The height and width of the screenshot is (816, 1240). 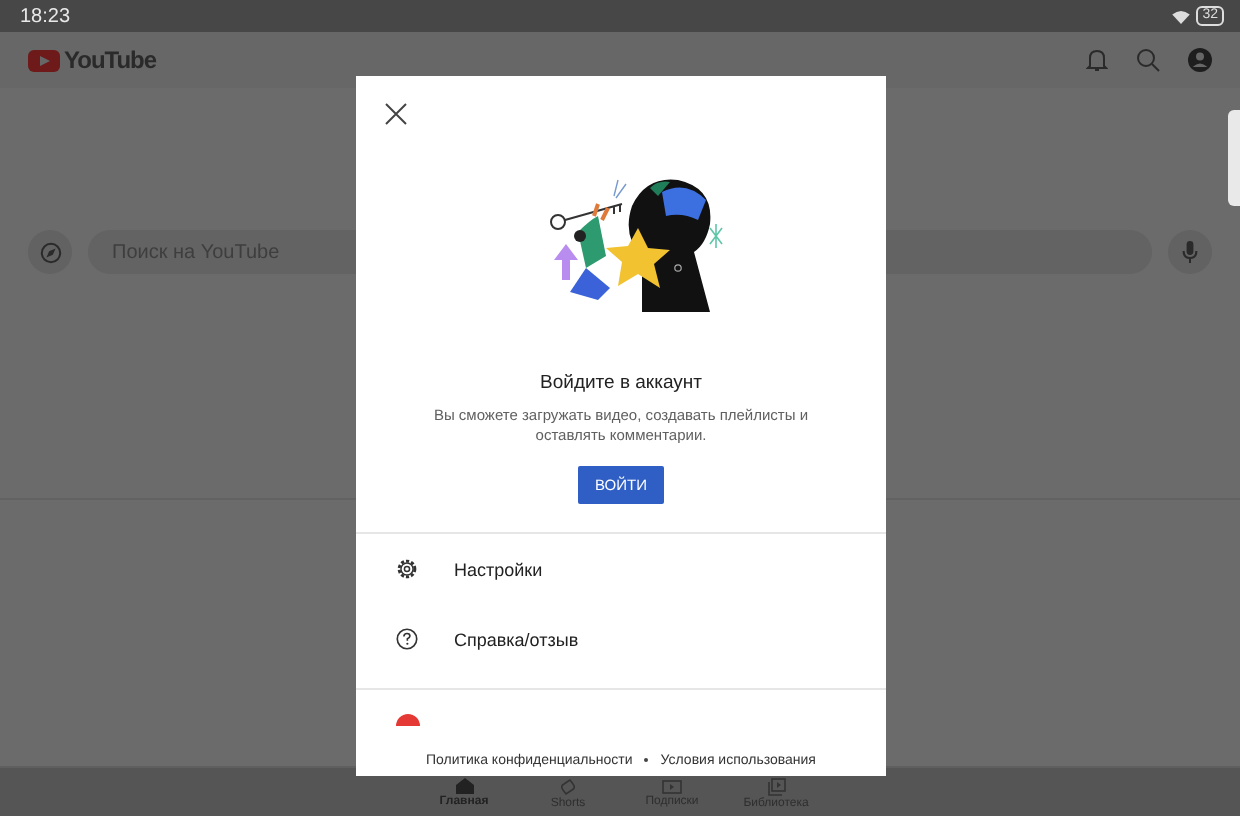 What do you see at coordinates (1234, 158) in the screenshot?
I see `edge-panel-handle` at bounding box center [1234, 158].